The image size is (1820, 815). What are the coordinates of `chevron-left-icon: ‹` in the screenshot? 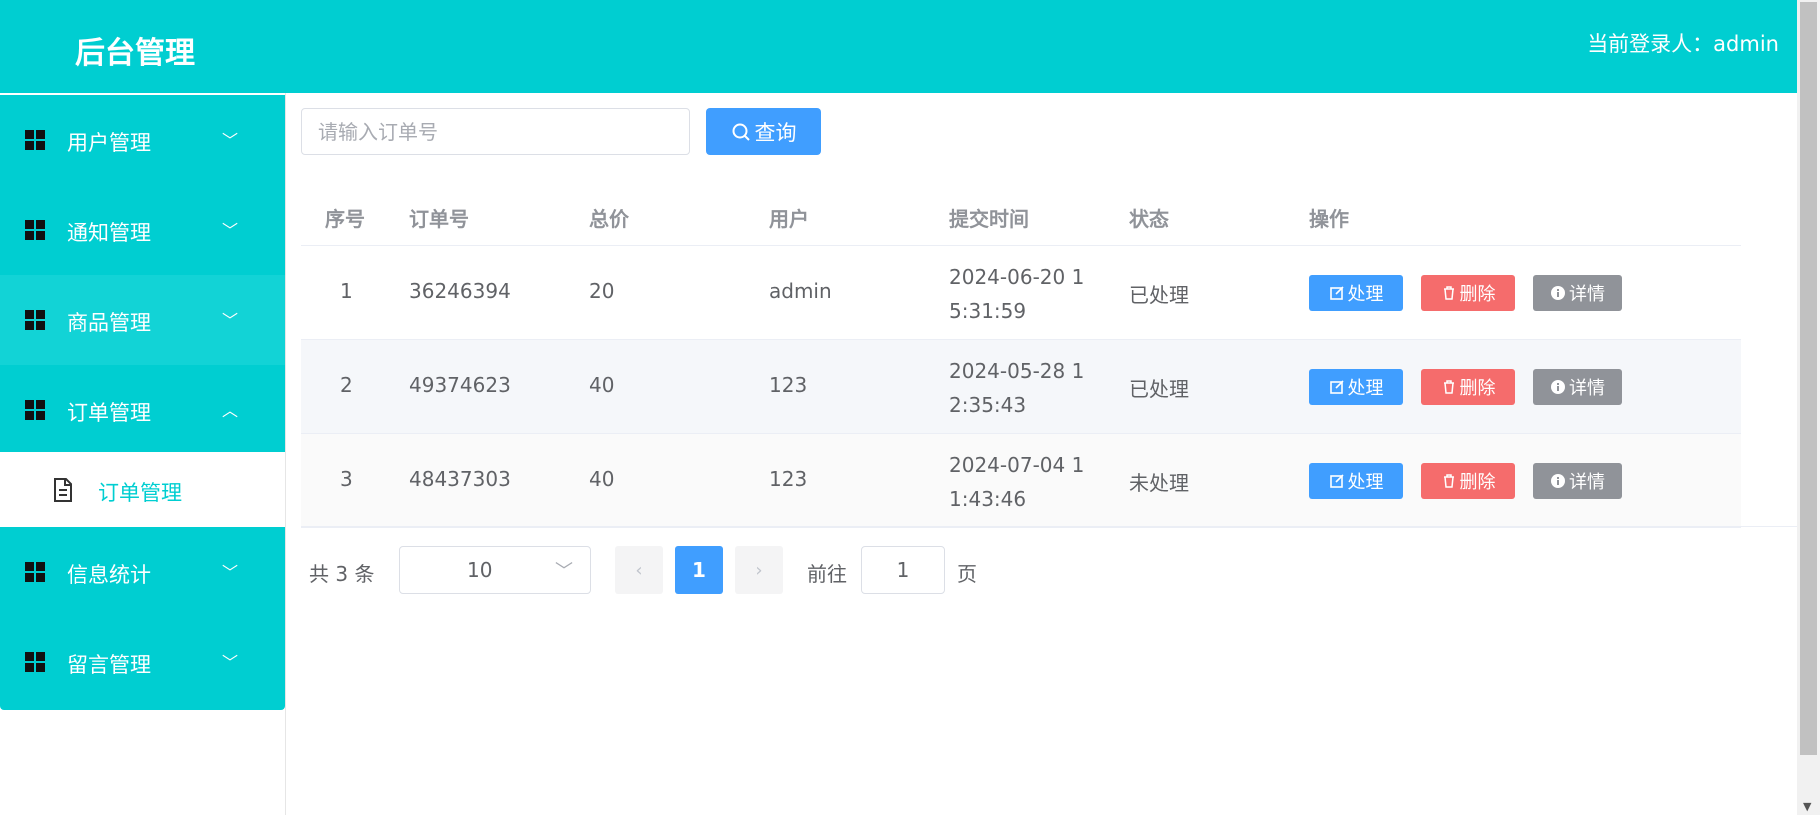 It's located at (639, 570).